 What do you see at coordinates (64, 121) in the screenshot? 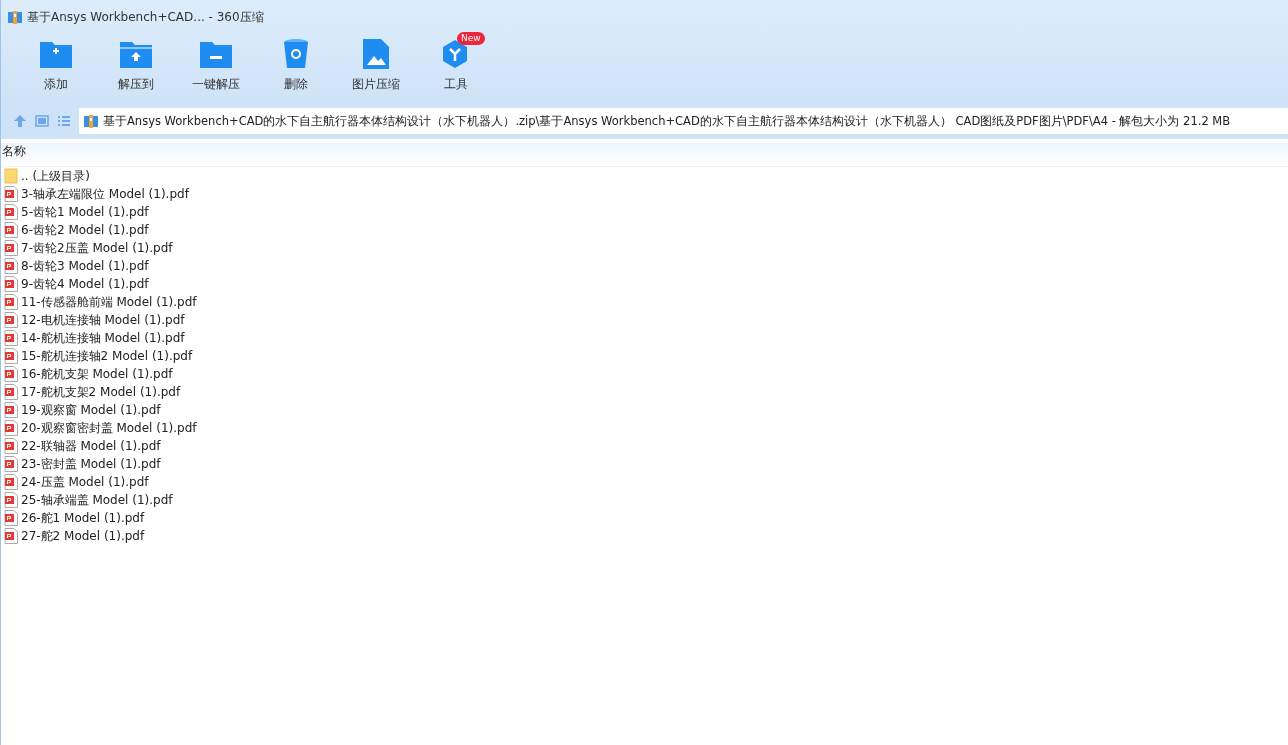
I see `list-view-icon` at bounding box center [64, 121].